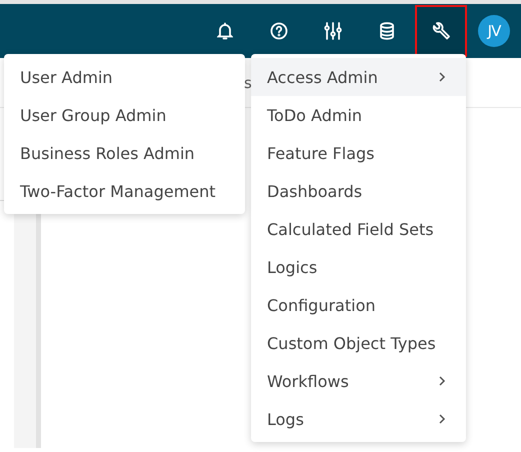  Describe the element at coordinates (225, 31) in the screenshot. I see `notification-icon` at that location.